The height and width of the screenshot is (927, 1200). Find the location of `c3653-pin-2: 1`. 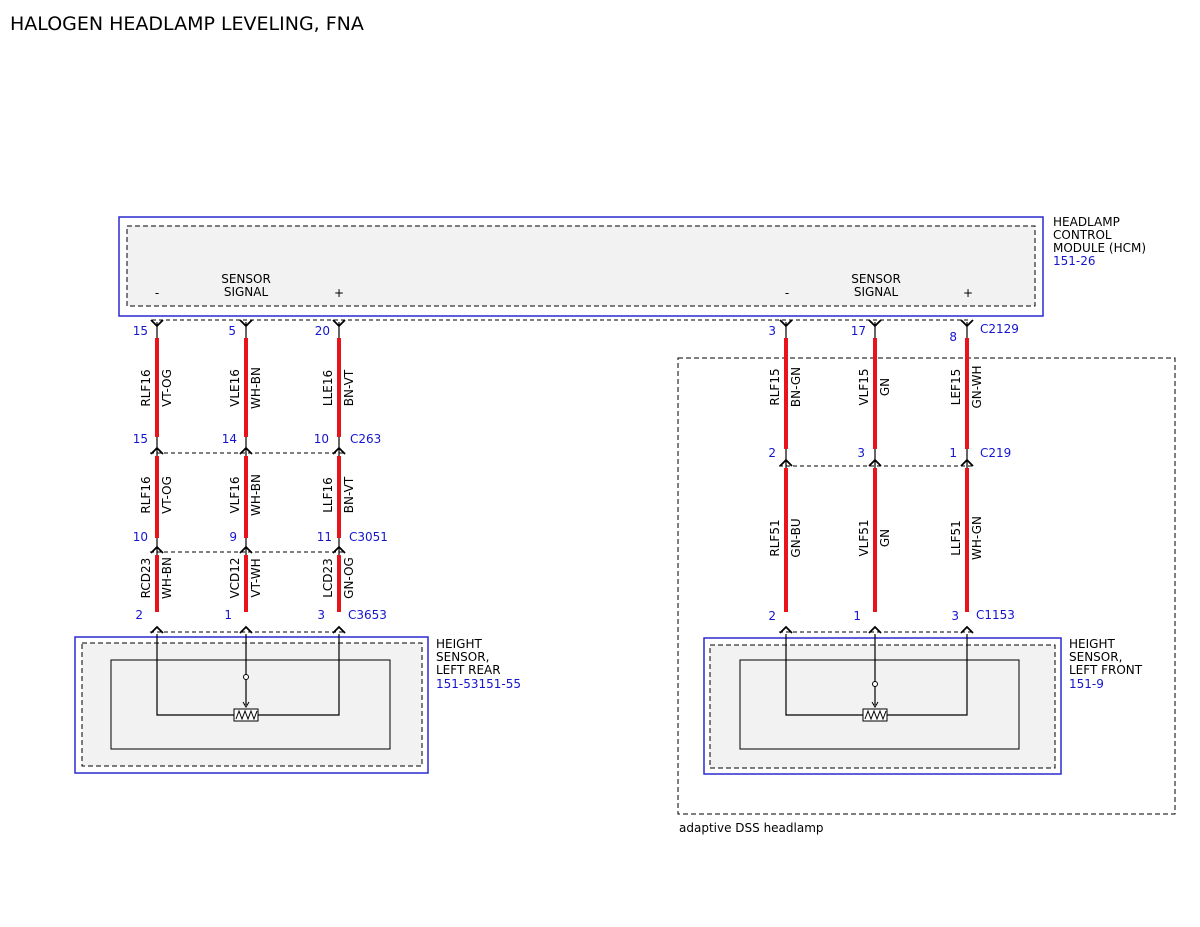

c3653-pin-2: 1 is located at coordinates (228, 615).